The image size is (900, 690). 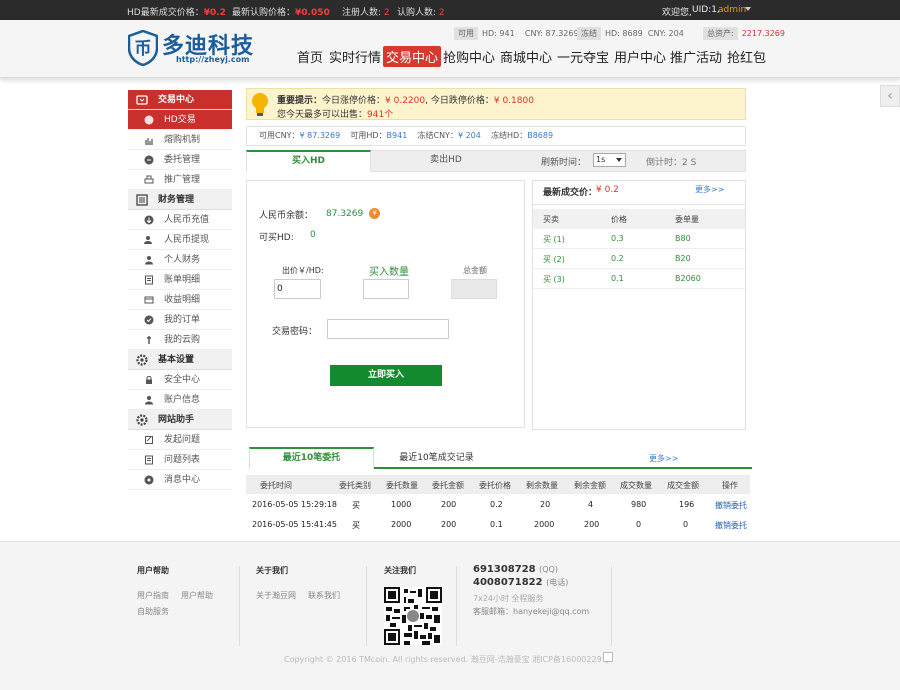 What do you see at coordinates (180, 400) in the screenshot?
I see `sidebar-item-account: 账户信息` at bounding box center [180, 400].